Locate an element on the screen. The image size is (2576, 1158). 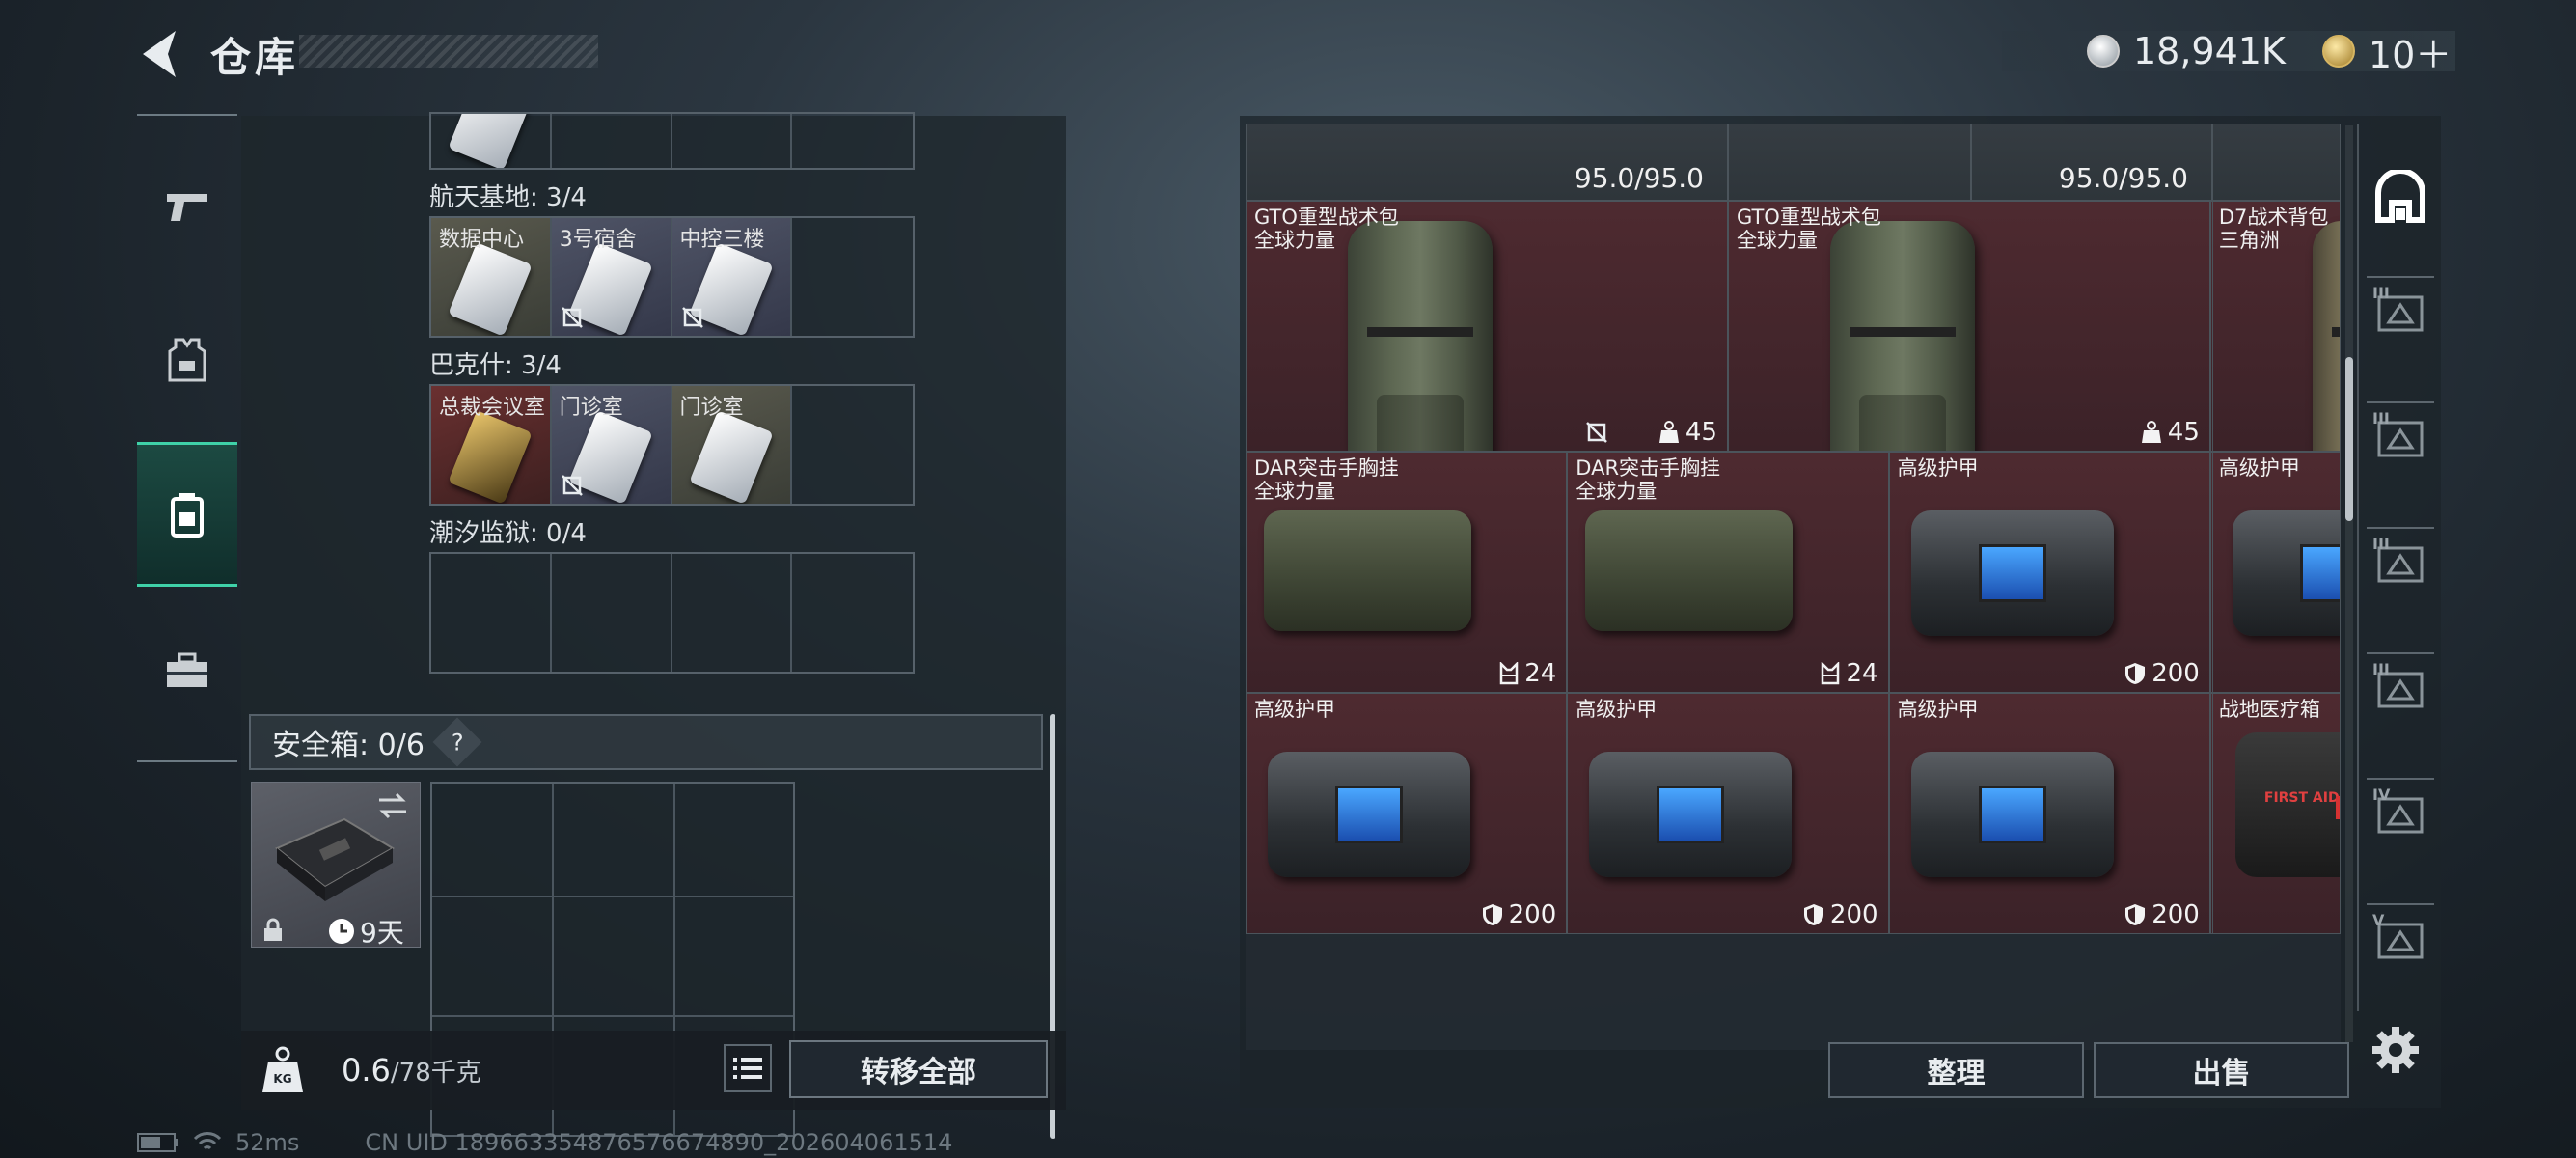
secure-case-image is located at coordinates (335, 859).